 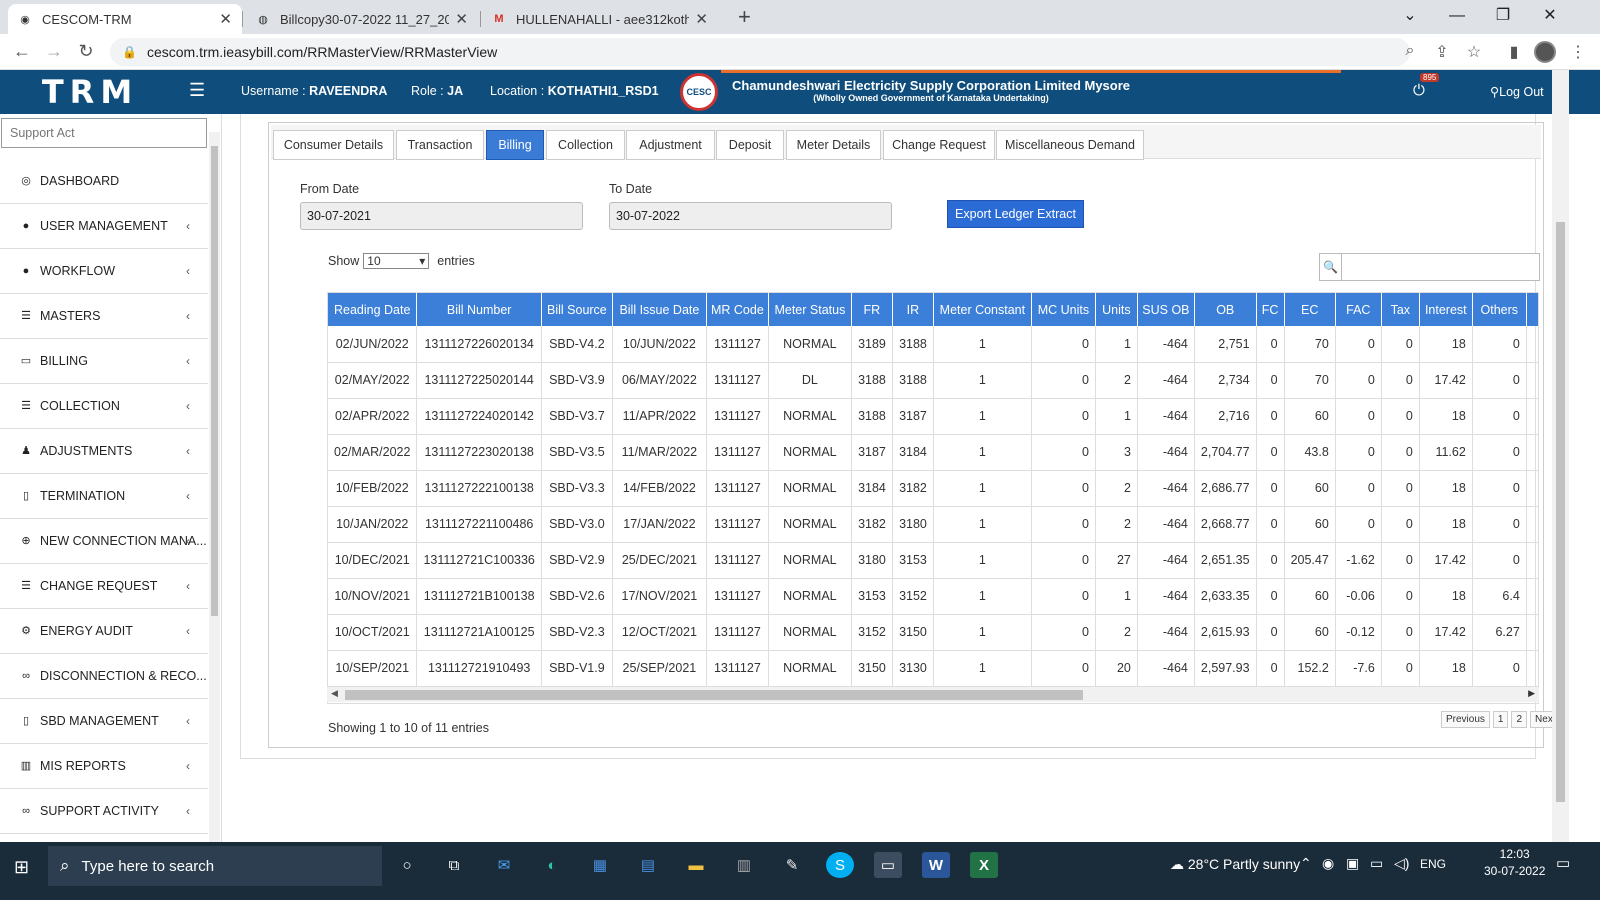 I want to click on browser-tab: ◍ Billcopy30-07-2022 11_27_20.pdf ✕, so click(x=362, y=19).